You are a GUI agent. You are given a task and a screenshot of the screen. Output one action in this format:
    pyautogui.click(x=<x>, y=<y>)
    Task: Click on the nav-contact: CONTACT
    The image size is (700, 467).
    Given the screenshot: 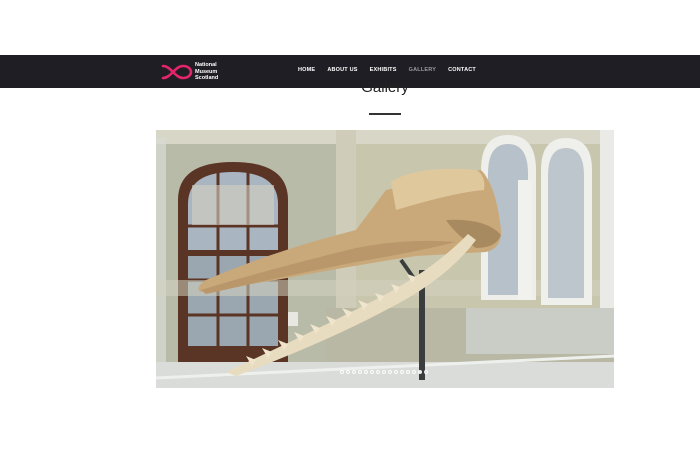 What is the action you would take?
    pyautogui.click(x=462, y=70)
    